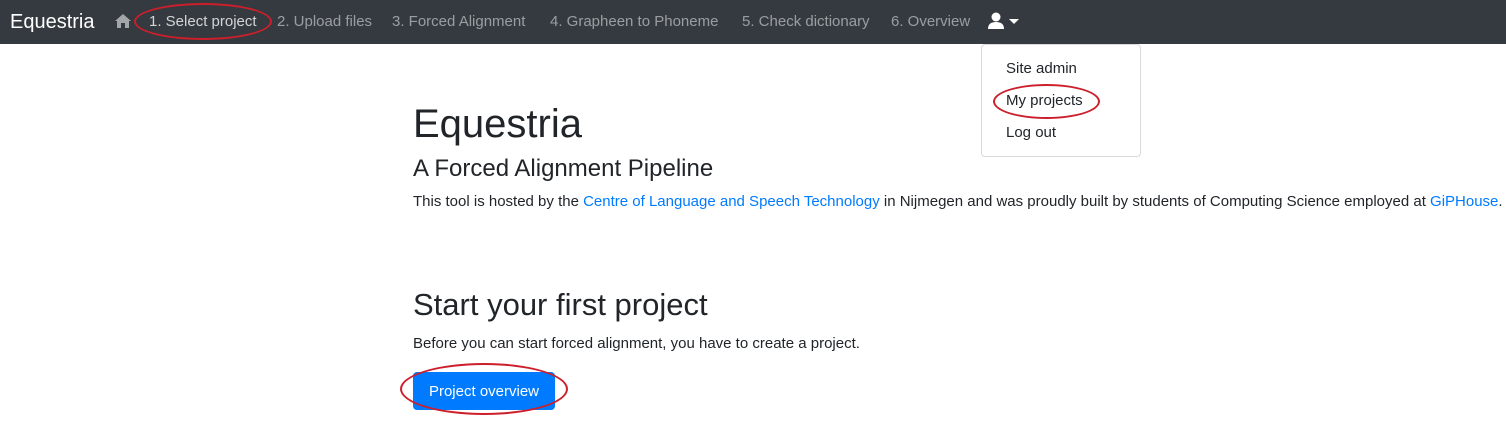 The image size is (1506, 436). What do you see at coordinates (806, 22) in the screenshot?
I see `nav-step-check-dictionary: 5. Check dictionary` at bounding box center [806, 22].